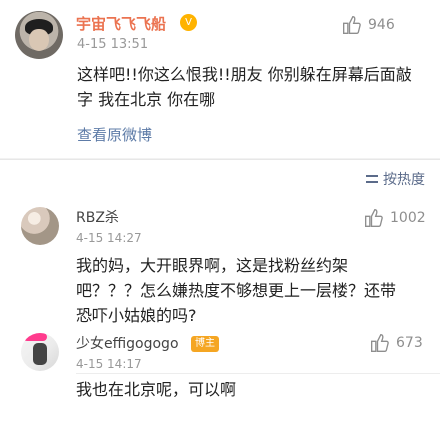 This screenshot has width=440, height=430. I want to click on avatar-figure-graphic, so click(40, 354).